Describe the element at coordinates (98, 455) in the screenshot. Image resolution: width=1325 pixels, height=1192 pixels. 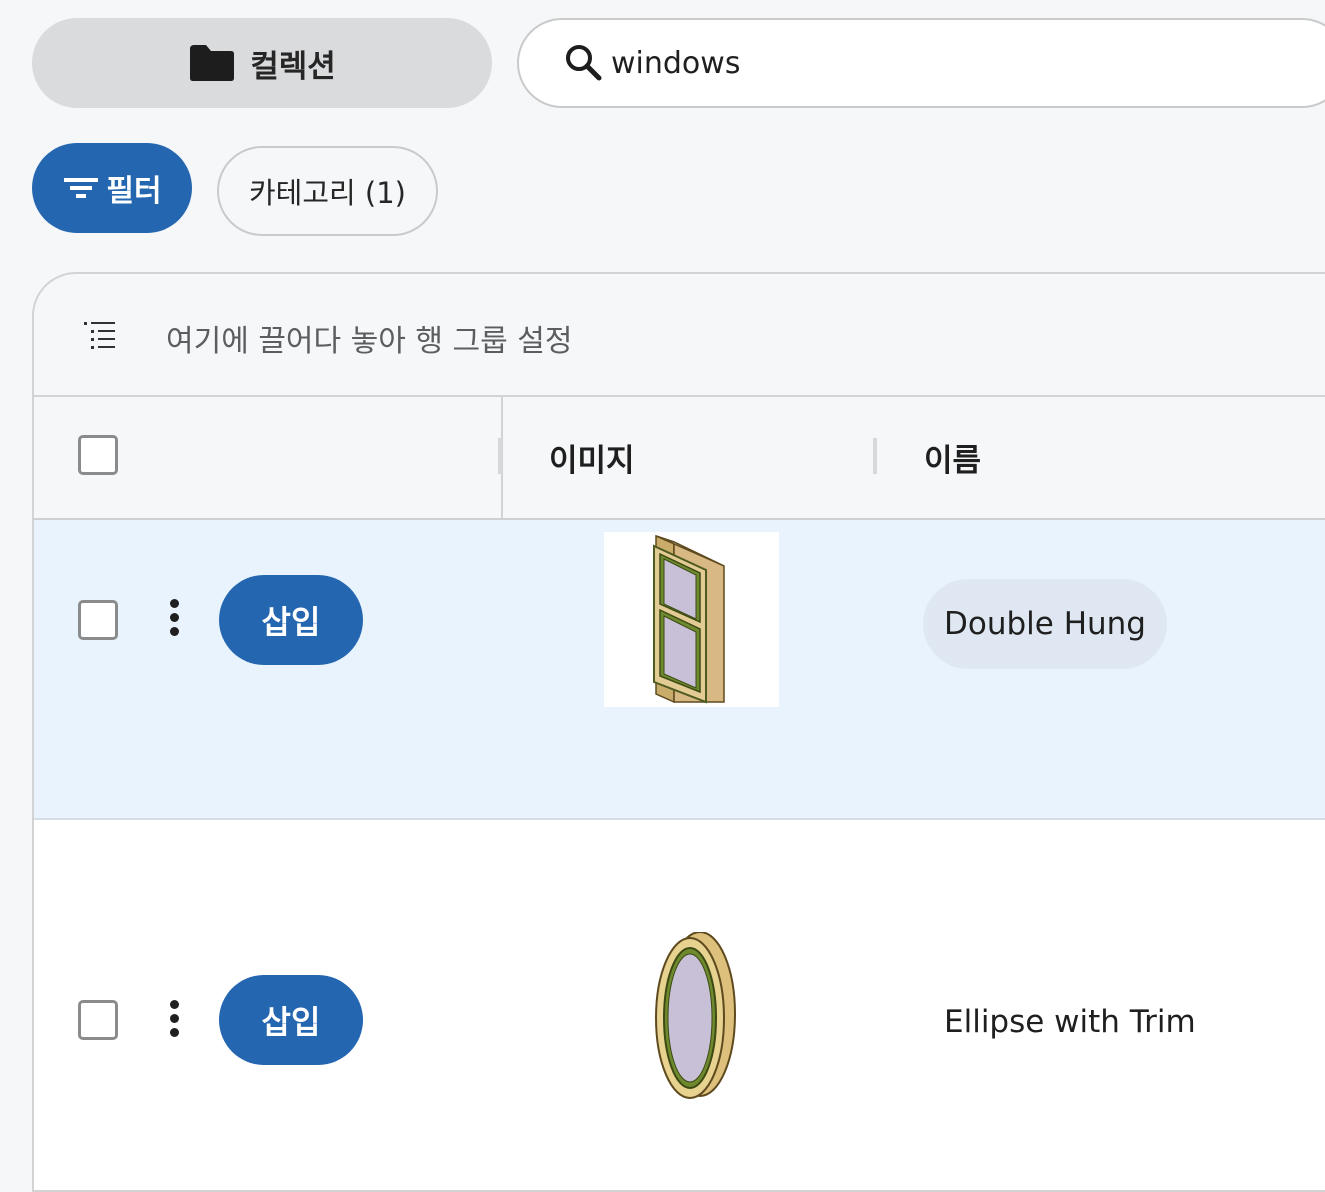
I see `select-all-checkbox` at that location.